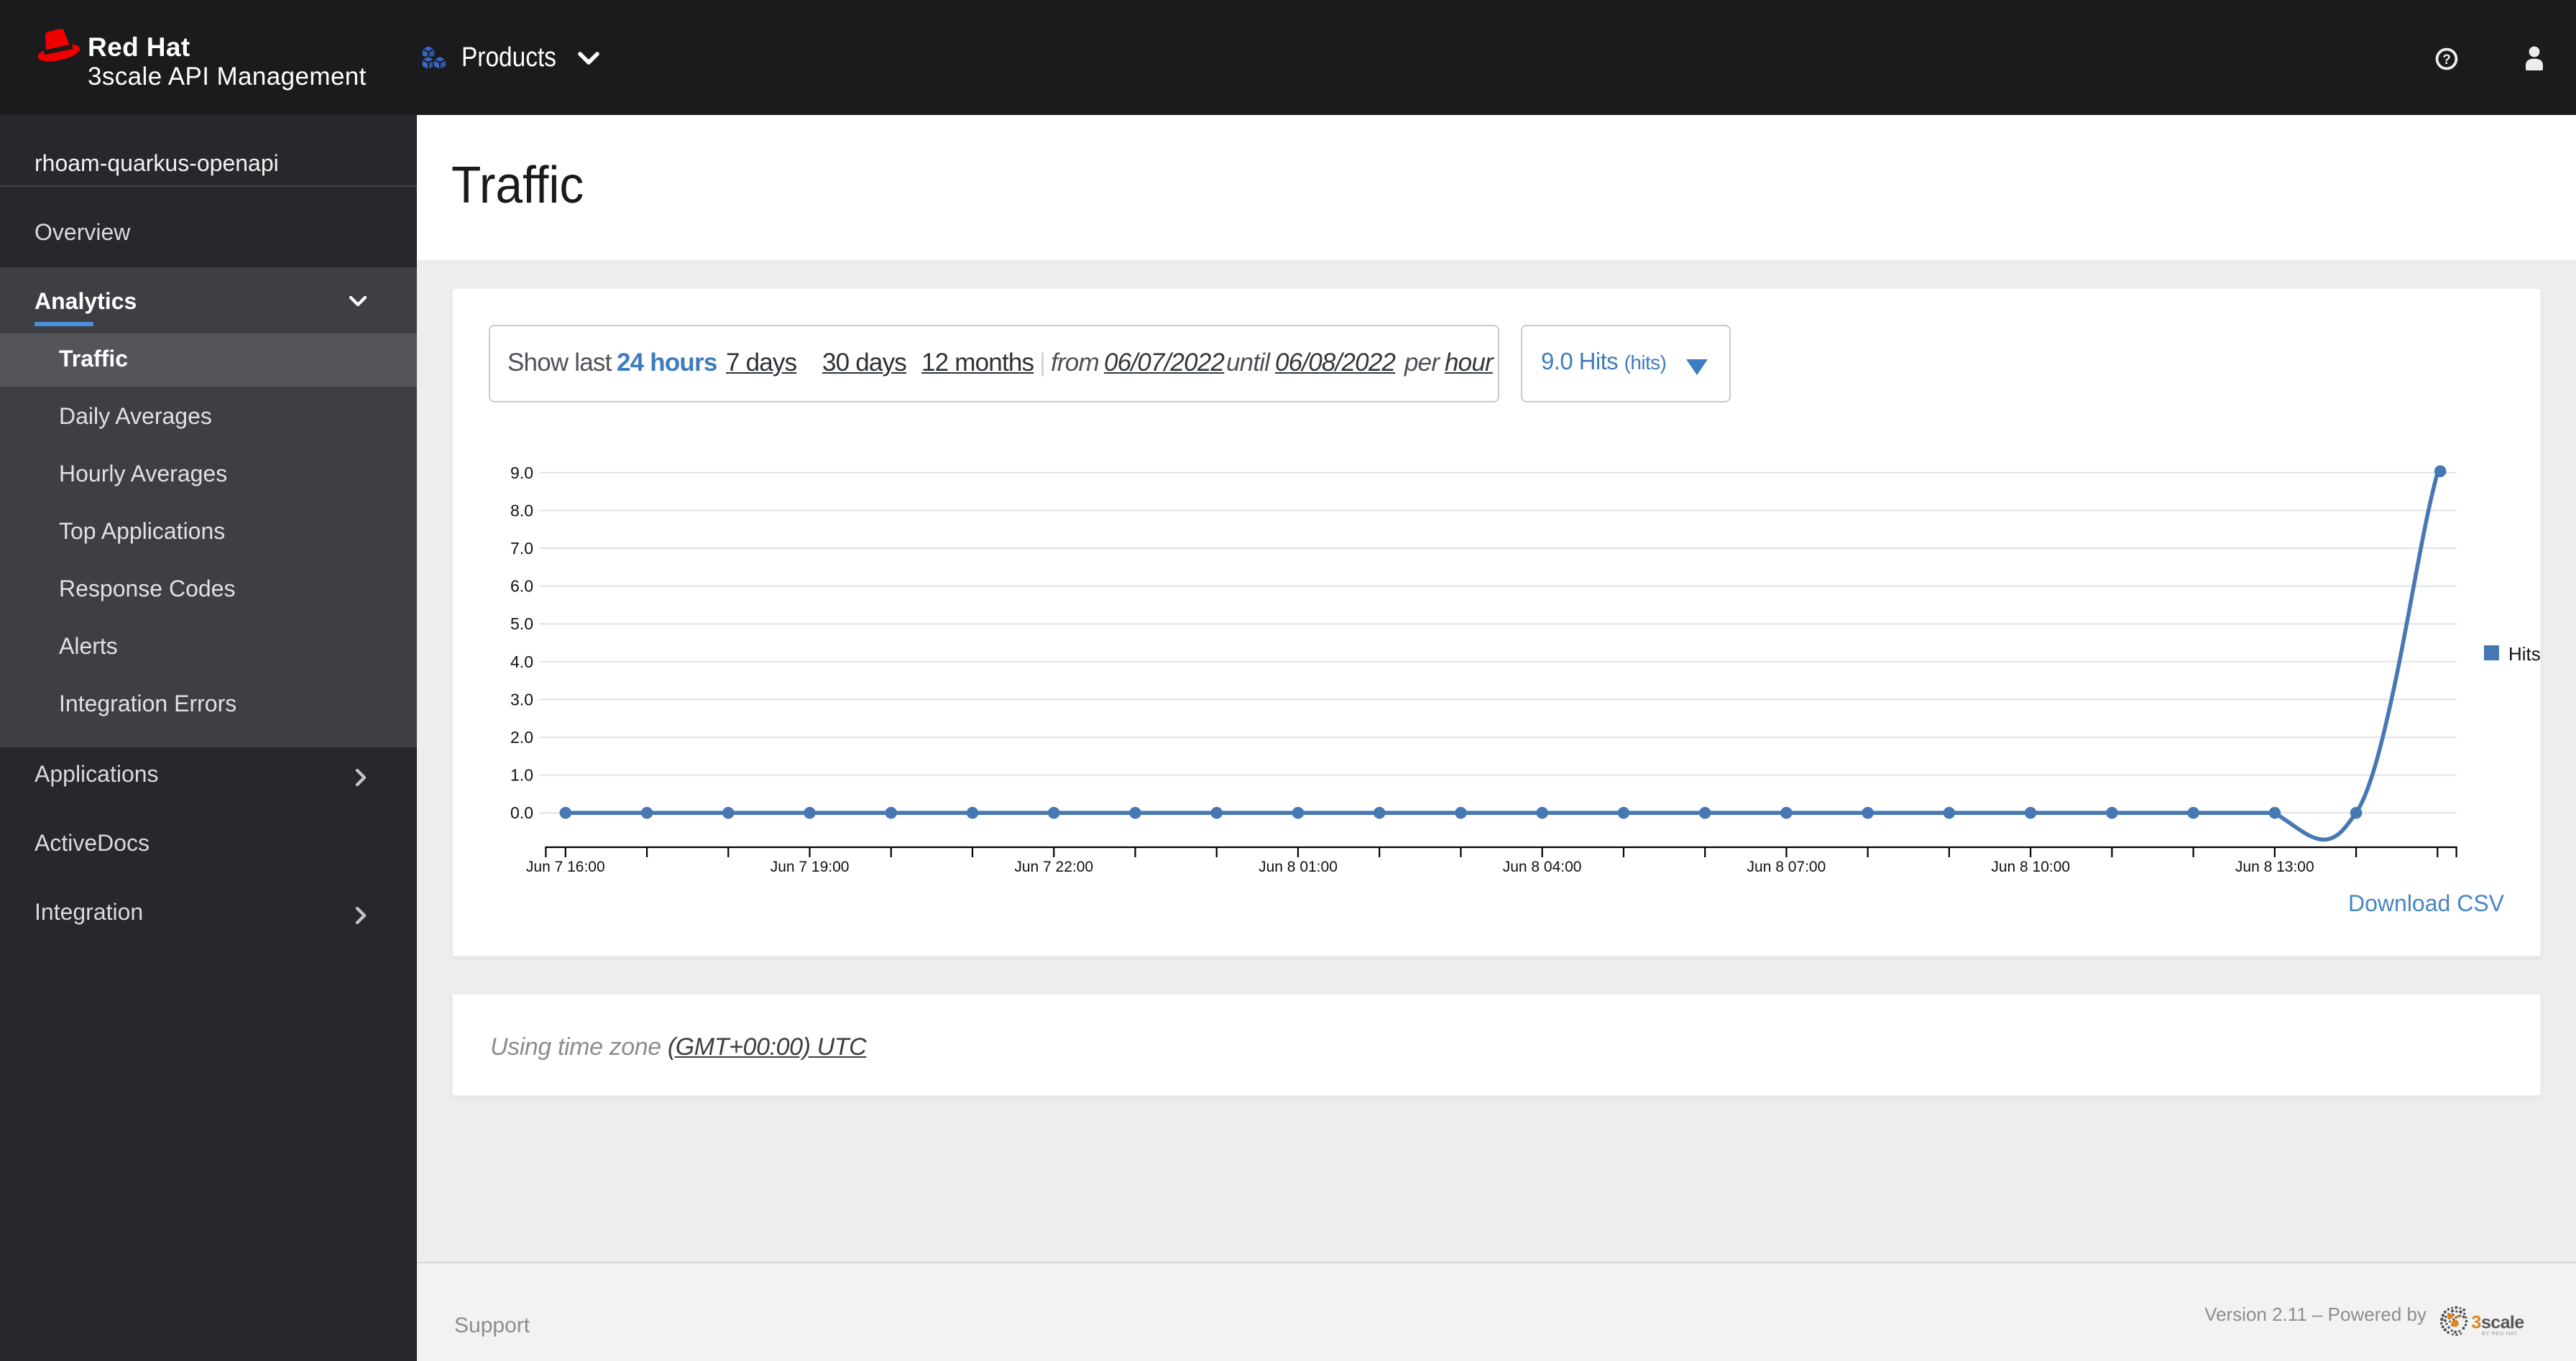  Describe the element at coordinates (521, 737) in the screenshot. I see `svg-text: 2.0` at that location.